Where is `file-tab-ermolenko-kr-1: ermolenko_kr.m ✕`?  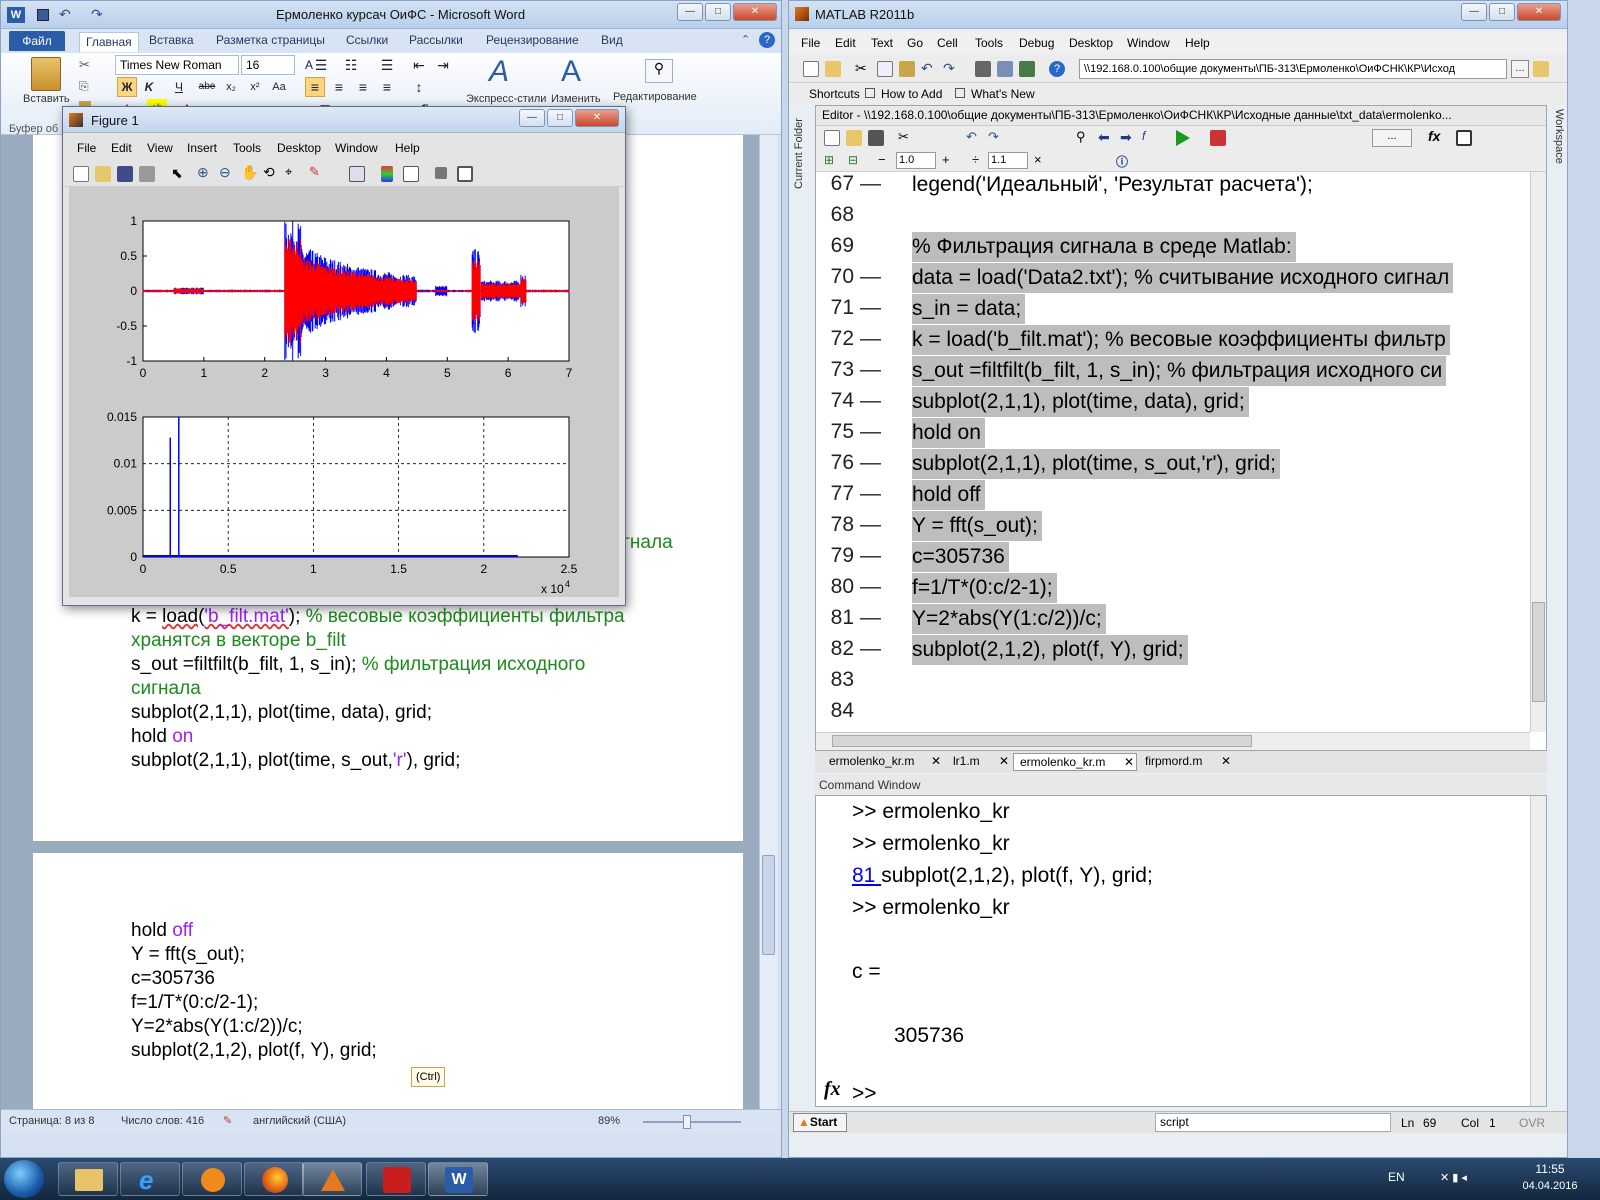
file-tab-ermolenko-kr-1: ermolenko_kr.m ✕ is located at coordinates (880, 762).